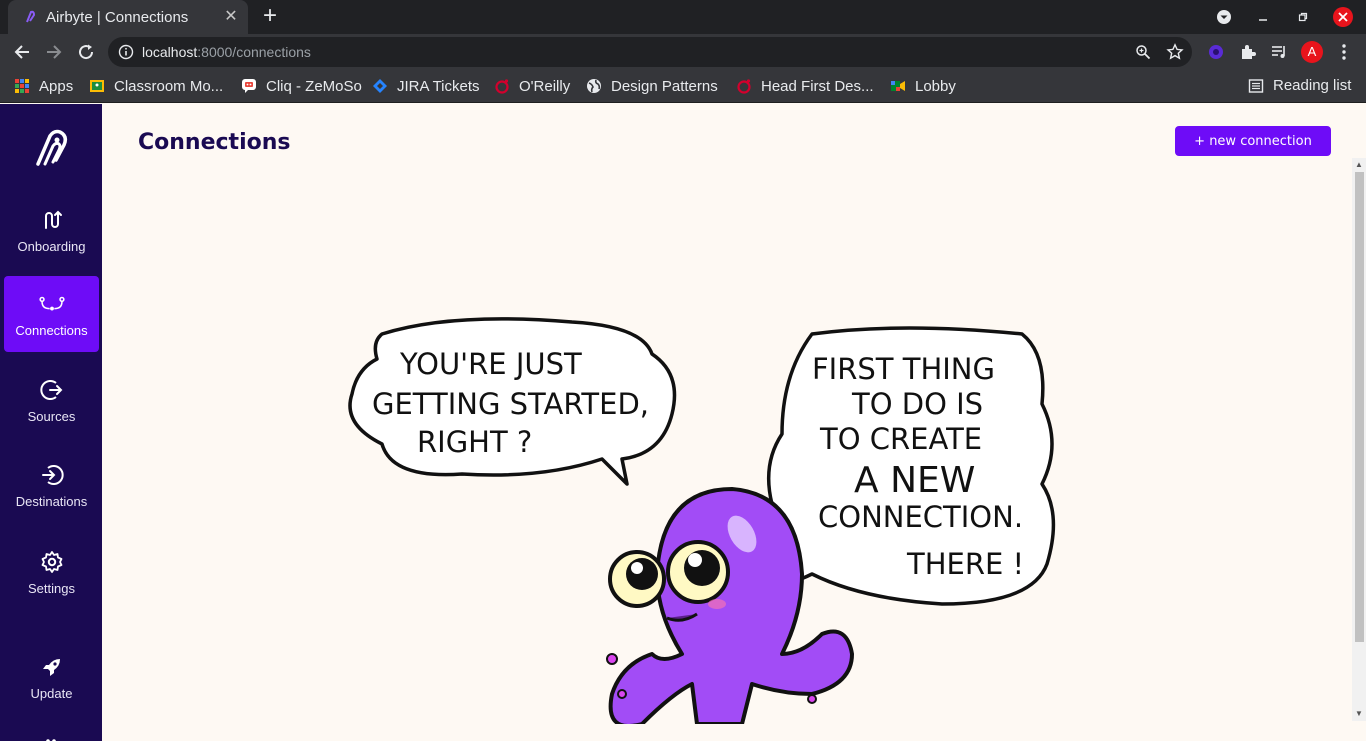 The height and width of the screenshot is (741, 1366). Describe the element at coordinates (117, 17) in the screenshot. I see `tab-title: Airbyte | Connections` at that location.